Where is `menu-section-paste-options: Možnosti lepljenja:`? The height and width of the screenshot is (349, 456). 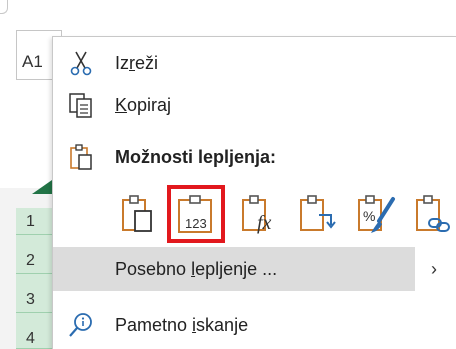
menu-section-paste-options: Možnosti lepljenja: is located at coordinates (254, 157).